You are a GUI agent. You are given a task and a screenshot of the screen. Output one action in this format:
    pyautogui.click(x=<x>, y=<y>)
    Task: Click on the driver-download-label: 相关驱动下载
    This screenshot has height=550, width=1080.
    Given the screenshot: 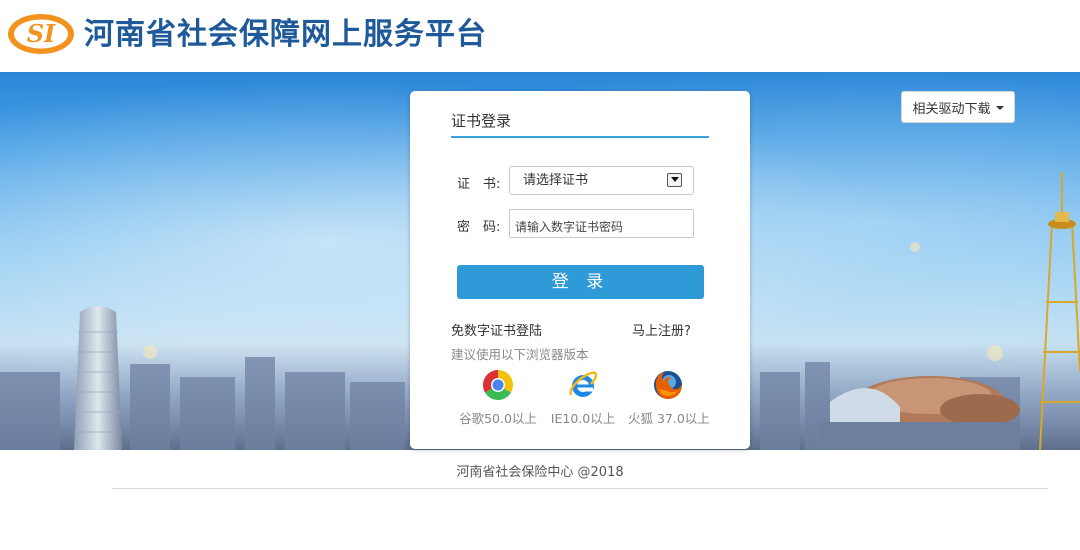 What is the action you would take?
    pyautogui.click(x=951, y=109)
    